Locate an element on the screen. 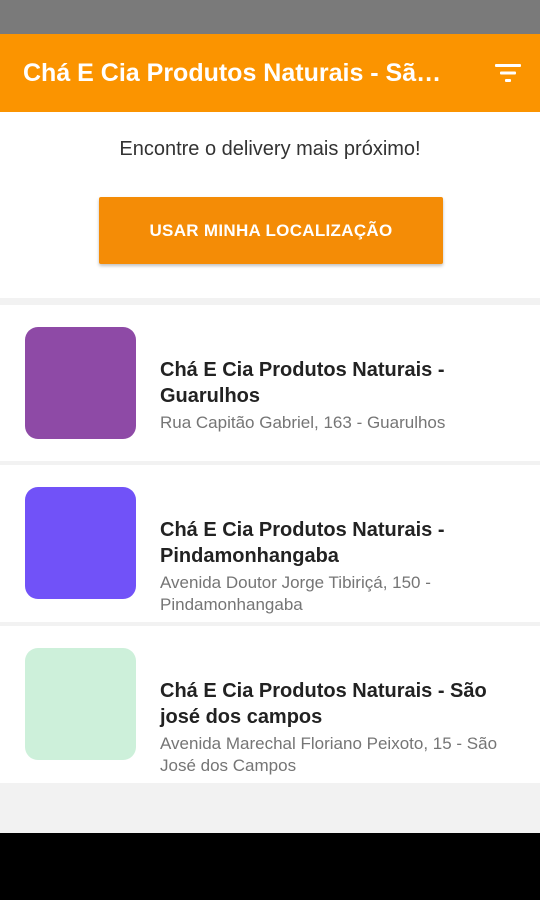  status-bar is located at coordinates (270, 17).